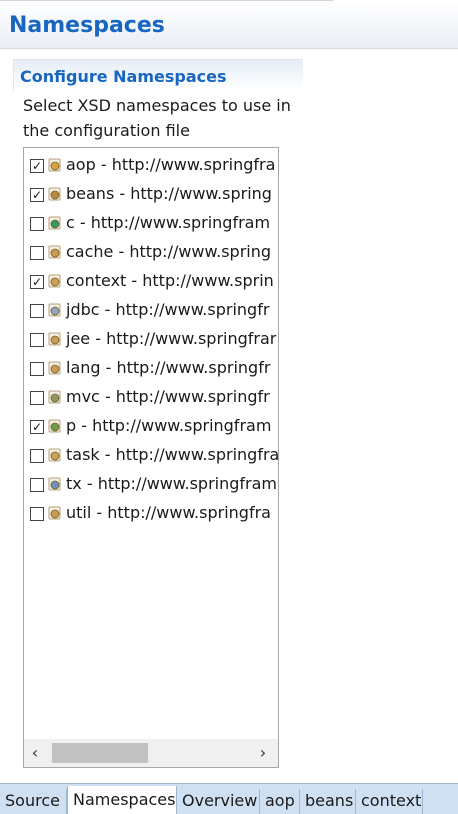 The width and height of the screenshot is (458, 814). What do you see at coordinates (54, 310) in the screenshot?
I see `jdbc-icon` at bounding box center [54, 310].